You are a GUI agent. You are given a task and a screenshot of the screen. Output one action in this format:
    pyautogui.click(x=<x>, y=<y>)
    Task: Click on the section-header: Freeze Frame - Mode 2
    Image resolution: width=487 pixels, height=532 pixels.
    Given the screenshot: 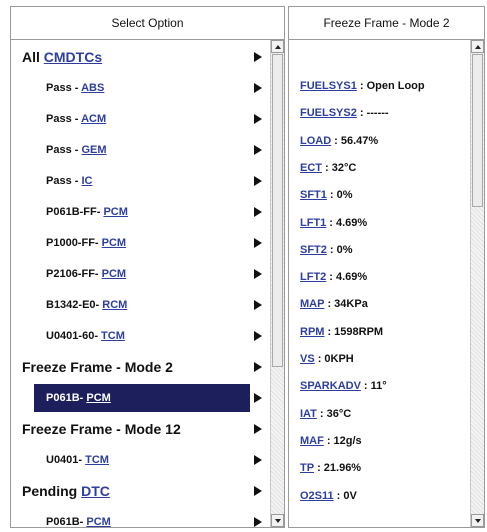 What is the action you would take?
    pyautogui.click(x=140, y=367)
    